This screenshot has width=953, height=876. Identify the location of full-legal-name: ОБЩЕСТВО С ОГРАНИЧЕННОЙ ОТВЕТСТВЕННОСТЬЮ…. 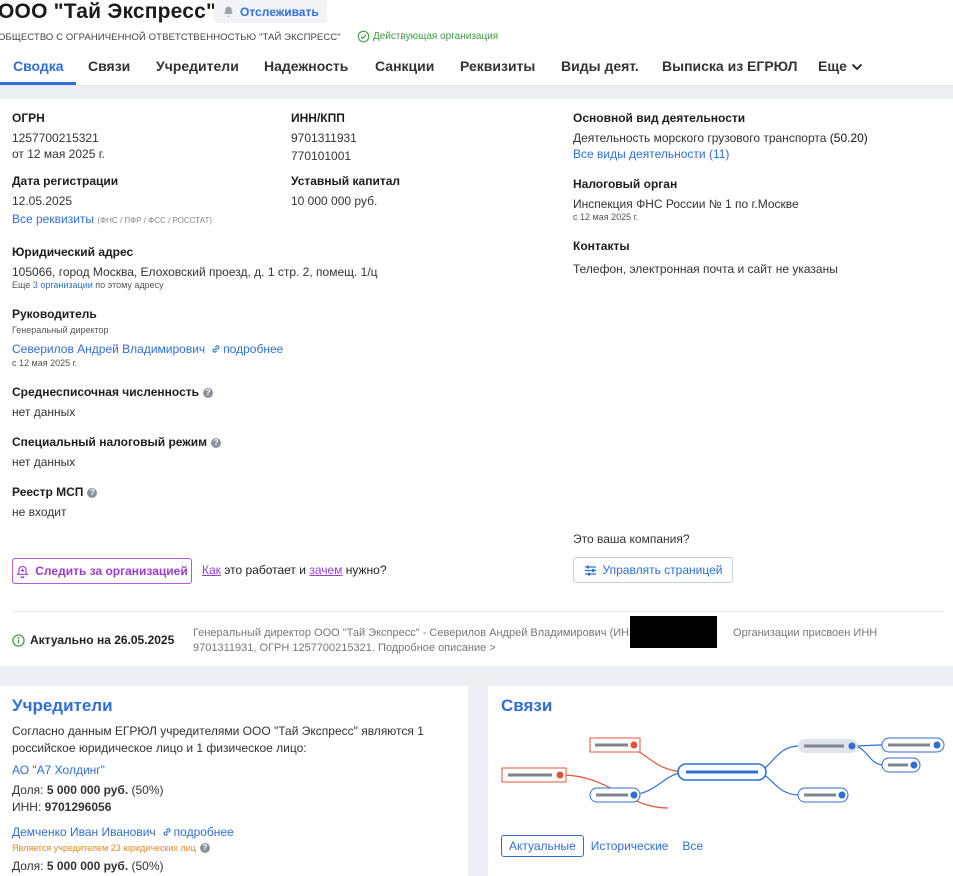
(170, 37).